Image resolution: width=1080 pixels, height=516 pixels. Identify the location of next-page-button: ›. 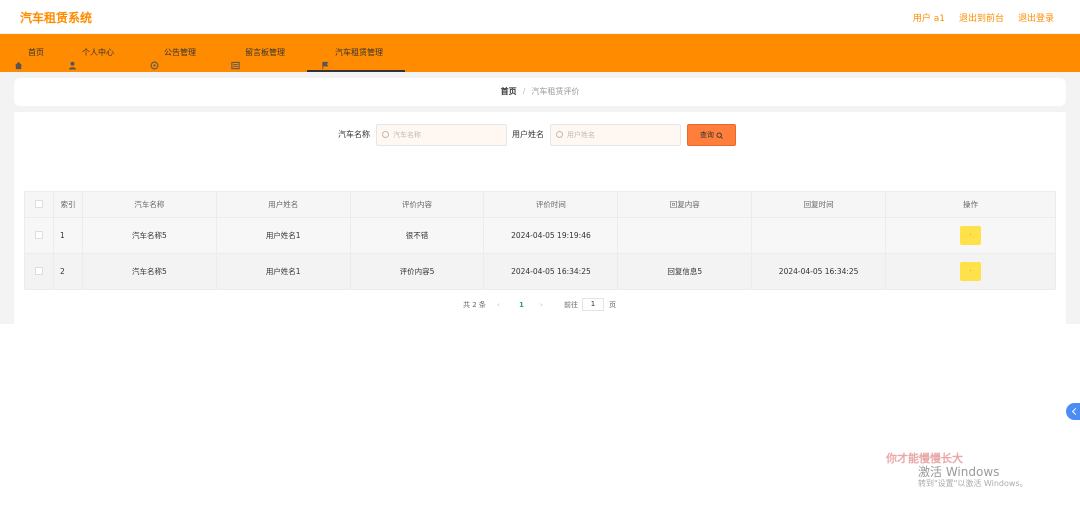
(541, 305).